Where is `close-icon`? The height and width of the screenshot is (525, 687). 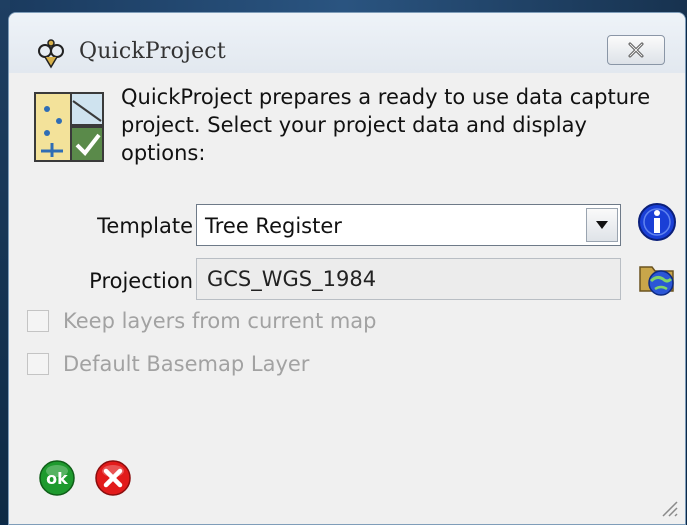 close-icon is located at coordinates (636, 50).